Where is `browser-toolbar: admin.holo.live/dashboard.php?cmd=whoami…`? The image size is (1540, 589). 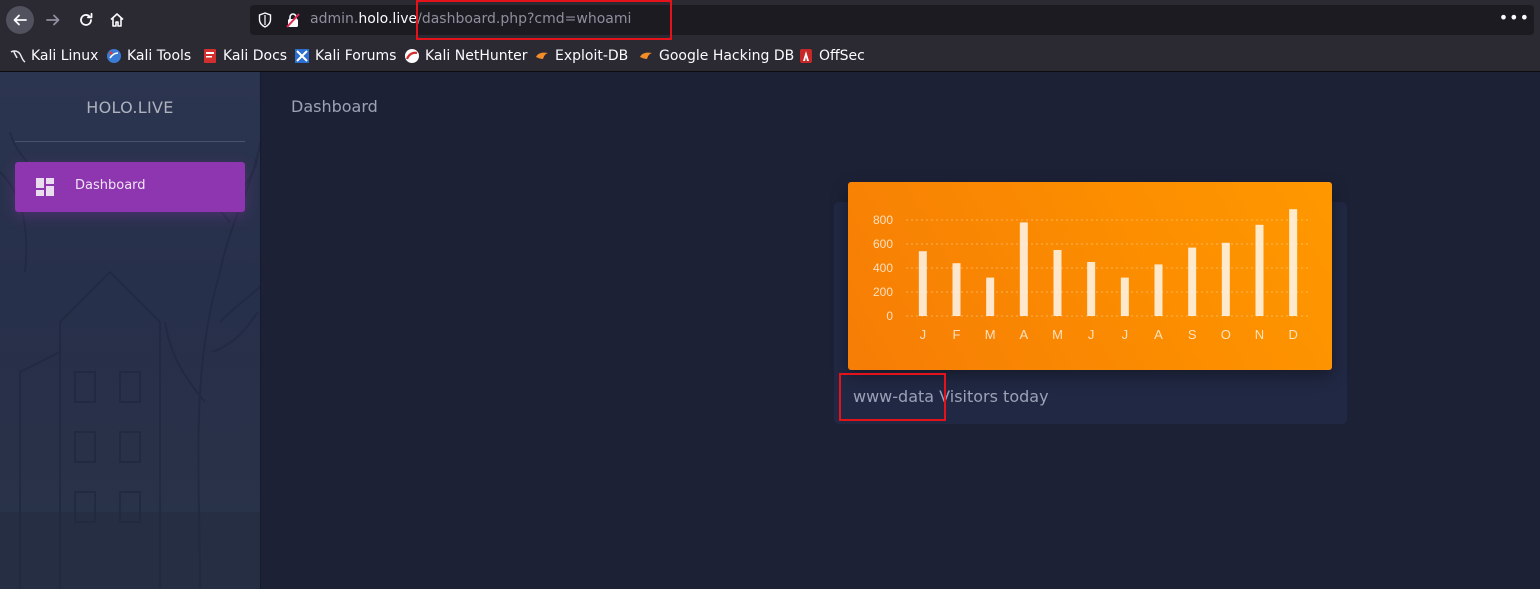 browser-toolbar: admin.holo.live/dashboard.php?cmd=whoami… is located at coordinates (770, 20).